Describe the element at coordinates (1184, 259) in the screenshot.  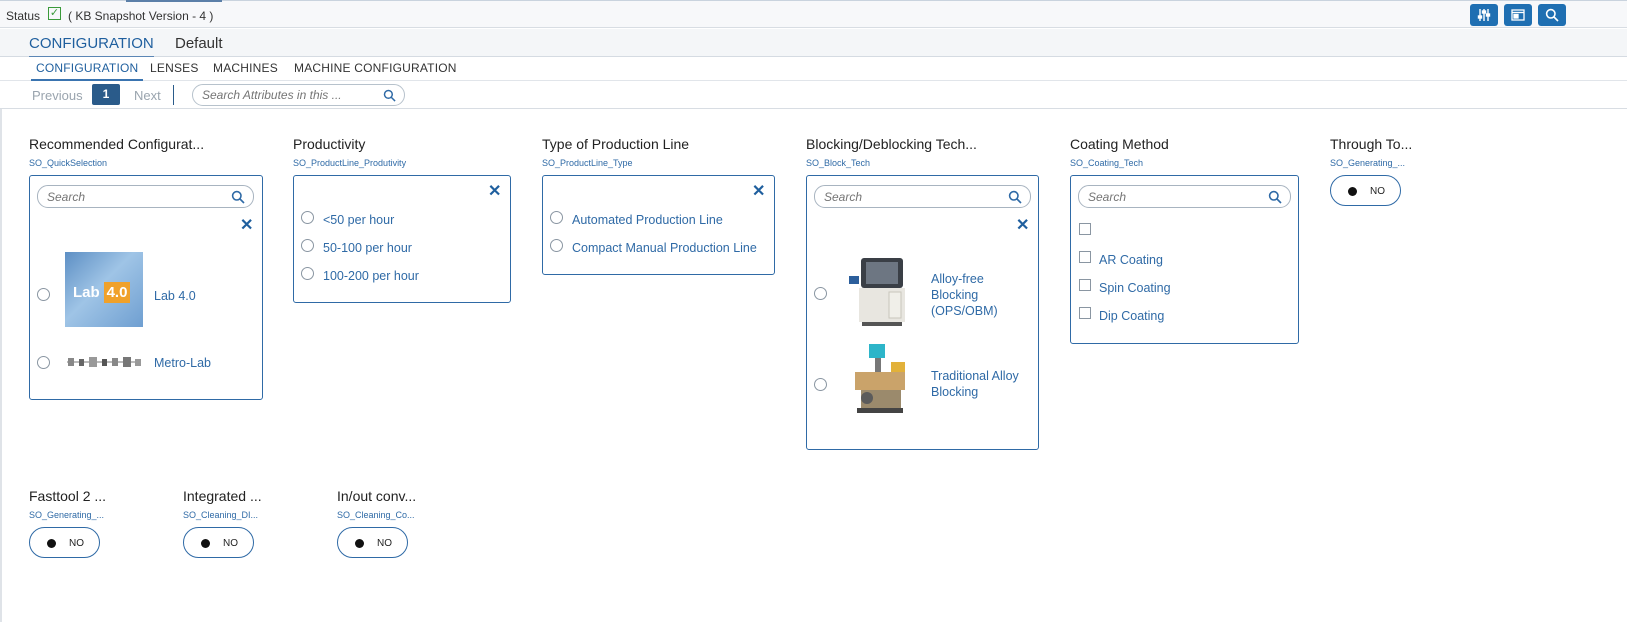
I see `options-panel: AR Coating Spin Coating Dip Coating` at that location.